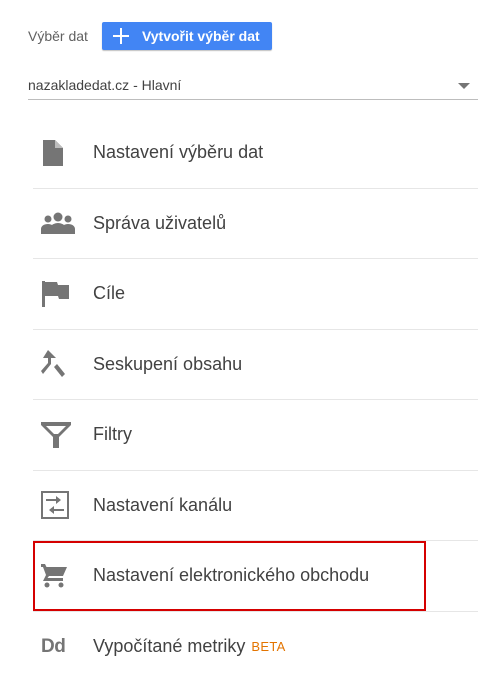 The height and width of the screenshot is (679, 488). I want to click on menu-item-filters: Filtry, so click(255, 435).